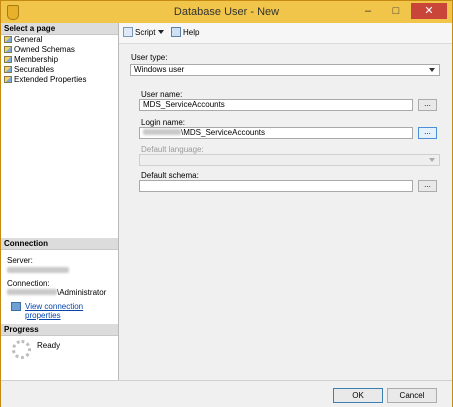 The width and height of the screenshot is (453, 407). I want to click on user-name-input: MDS_ServiceAccounts, so click(276, 105).